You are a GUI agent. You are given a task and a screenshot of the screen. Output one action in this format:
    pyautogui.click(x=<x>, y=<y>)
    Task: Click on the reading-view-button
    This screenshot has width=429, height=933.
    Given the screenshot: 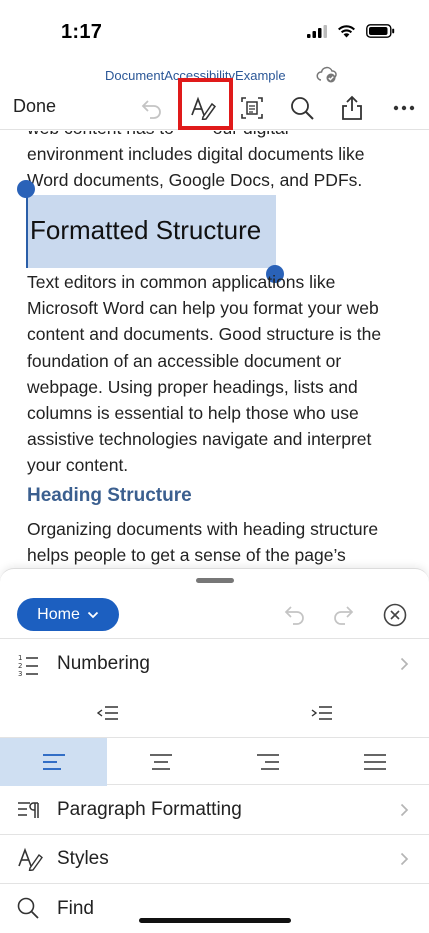 What is the action you would take?
    pyautogui.click(x=252, y=108)
    